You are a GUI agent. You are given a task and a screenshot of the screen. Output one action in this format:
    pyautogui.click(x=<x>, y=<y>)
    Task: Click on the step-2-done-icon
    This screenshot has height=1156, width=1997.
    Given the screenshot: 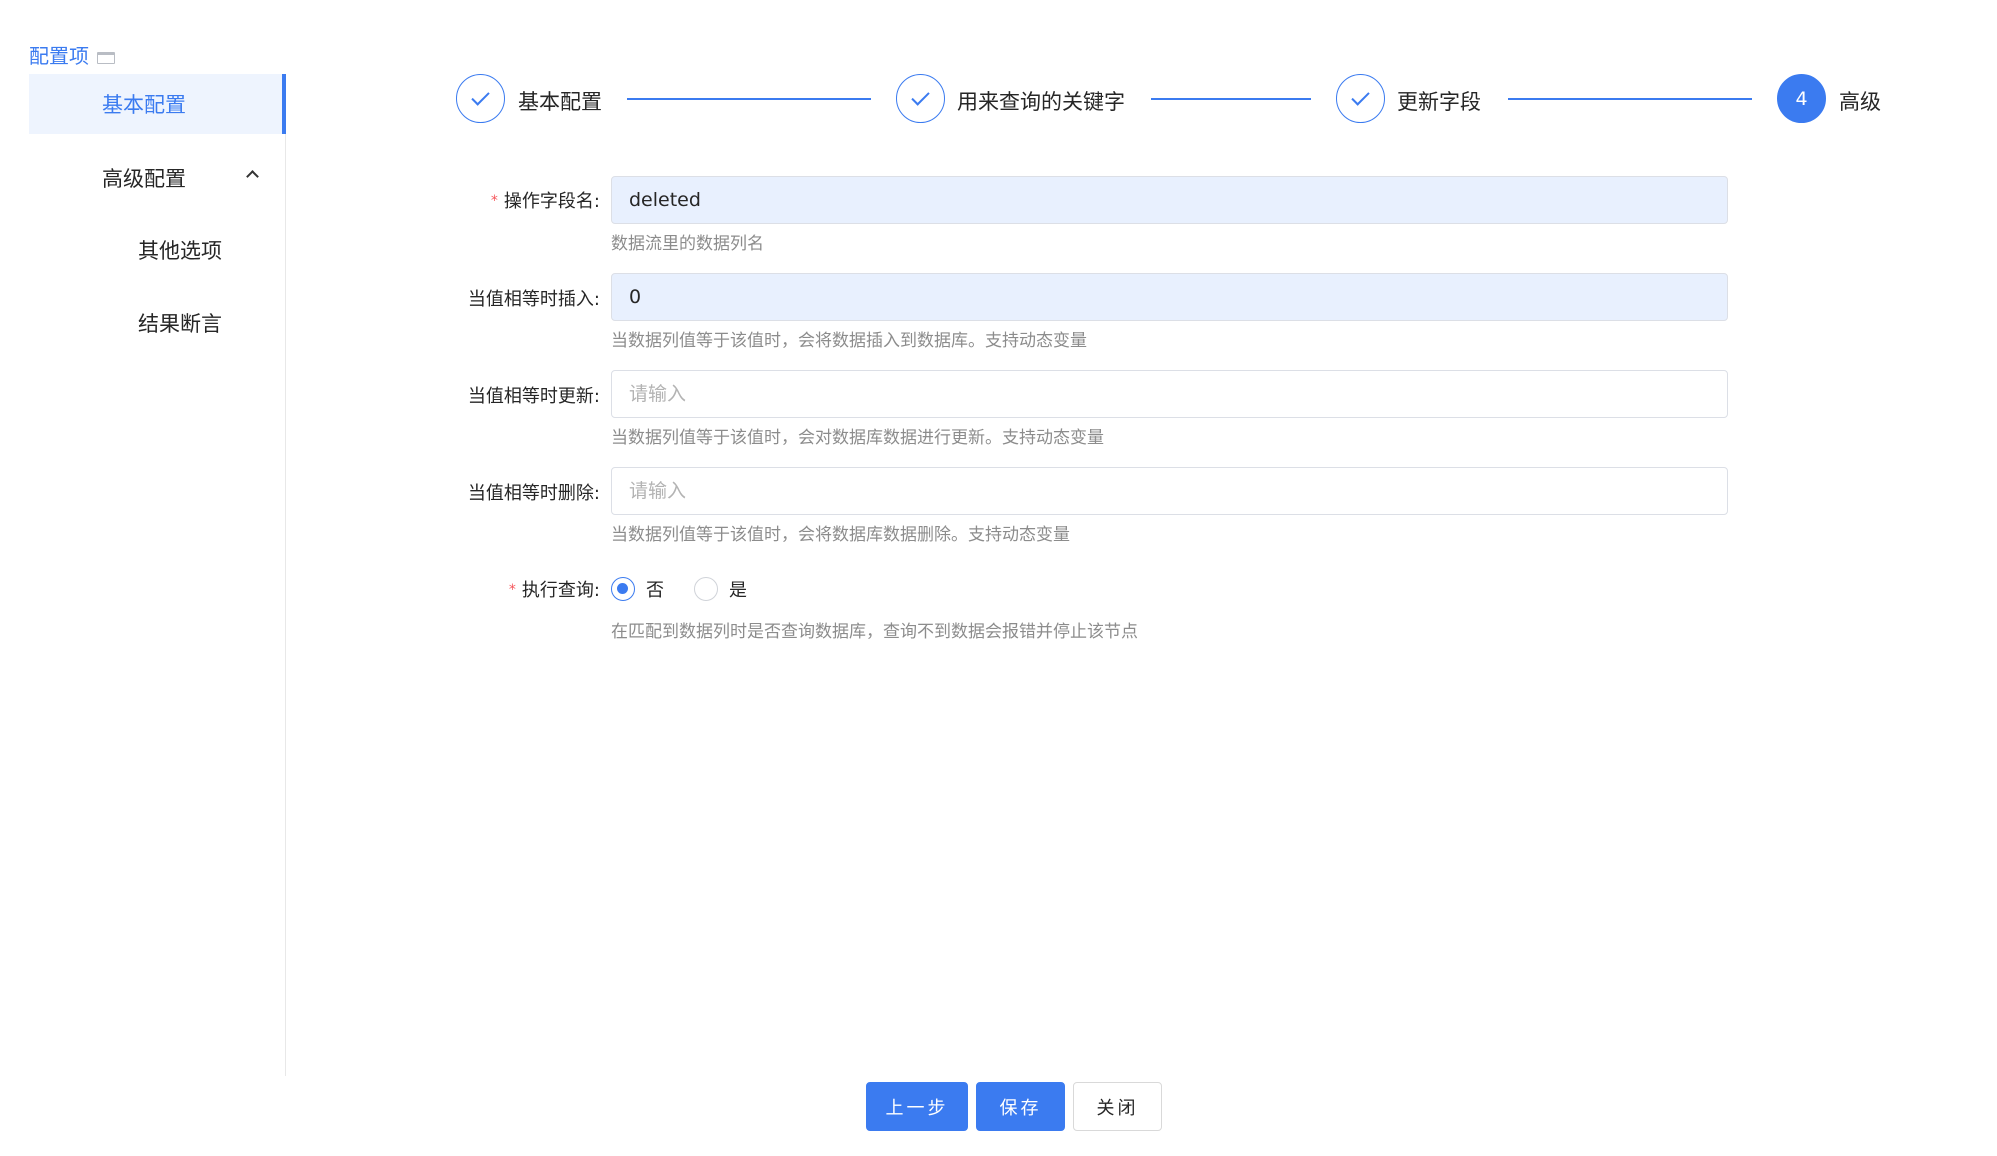 What is the action you would take?
    pyautogui.click(x=920, y=98)
    